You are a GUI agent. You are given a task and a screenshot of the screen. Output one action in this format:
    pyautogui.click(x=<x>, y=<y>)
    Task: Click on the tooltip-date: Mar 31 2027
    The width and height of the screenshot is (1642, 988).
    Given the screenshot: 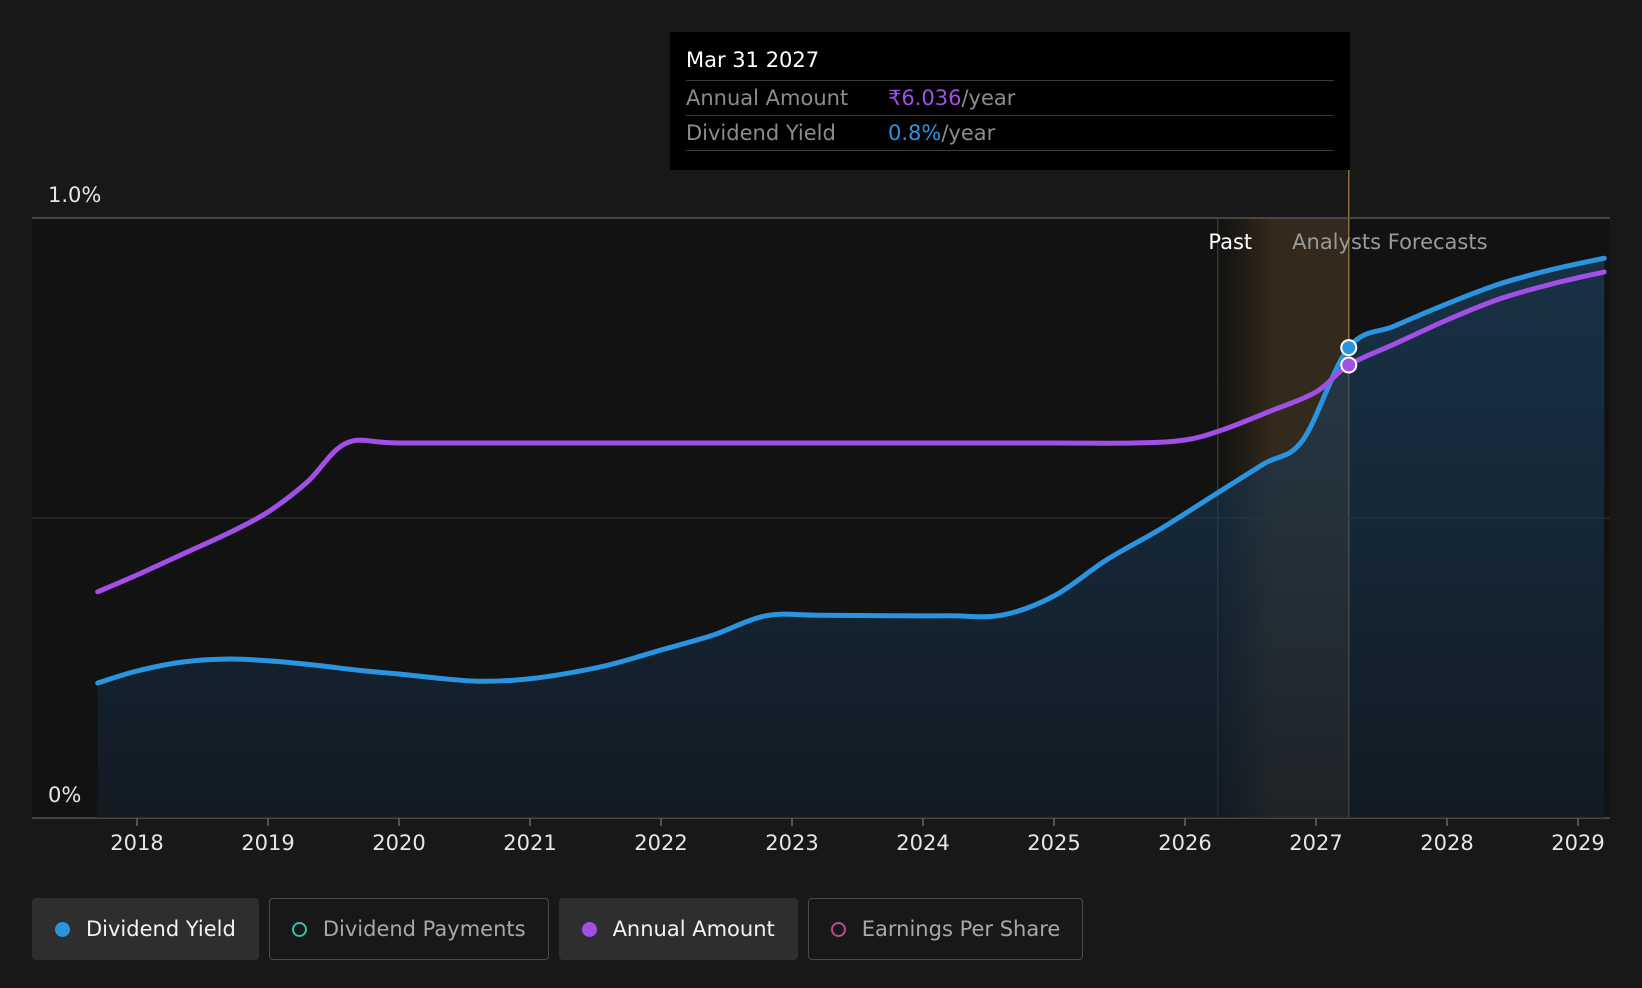 What is the action you would take?
    pyautogui.click(x=1010, y=63)
    